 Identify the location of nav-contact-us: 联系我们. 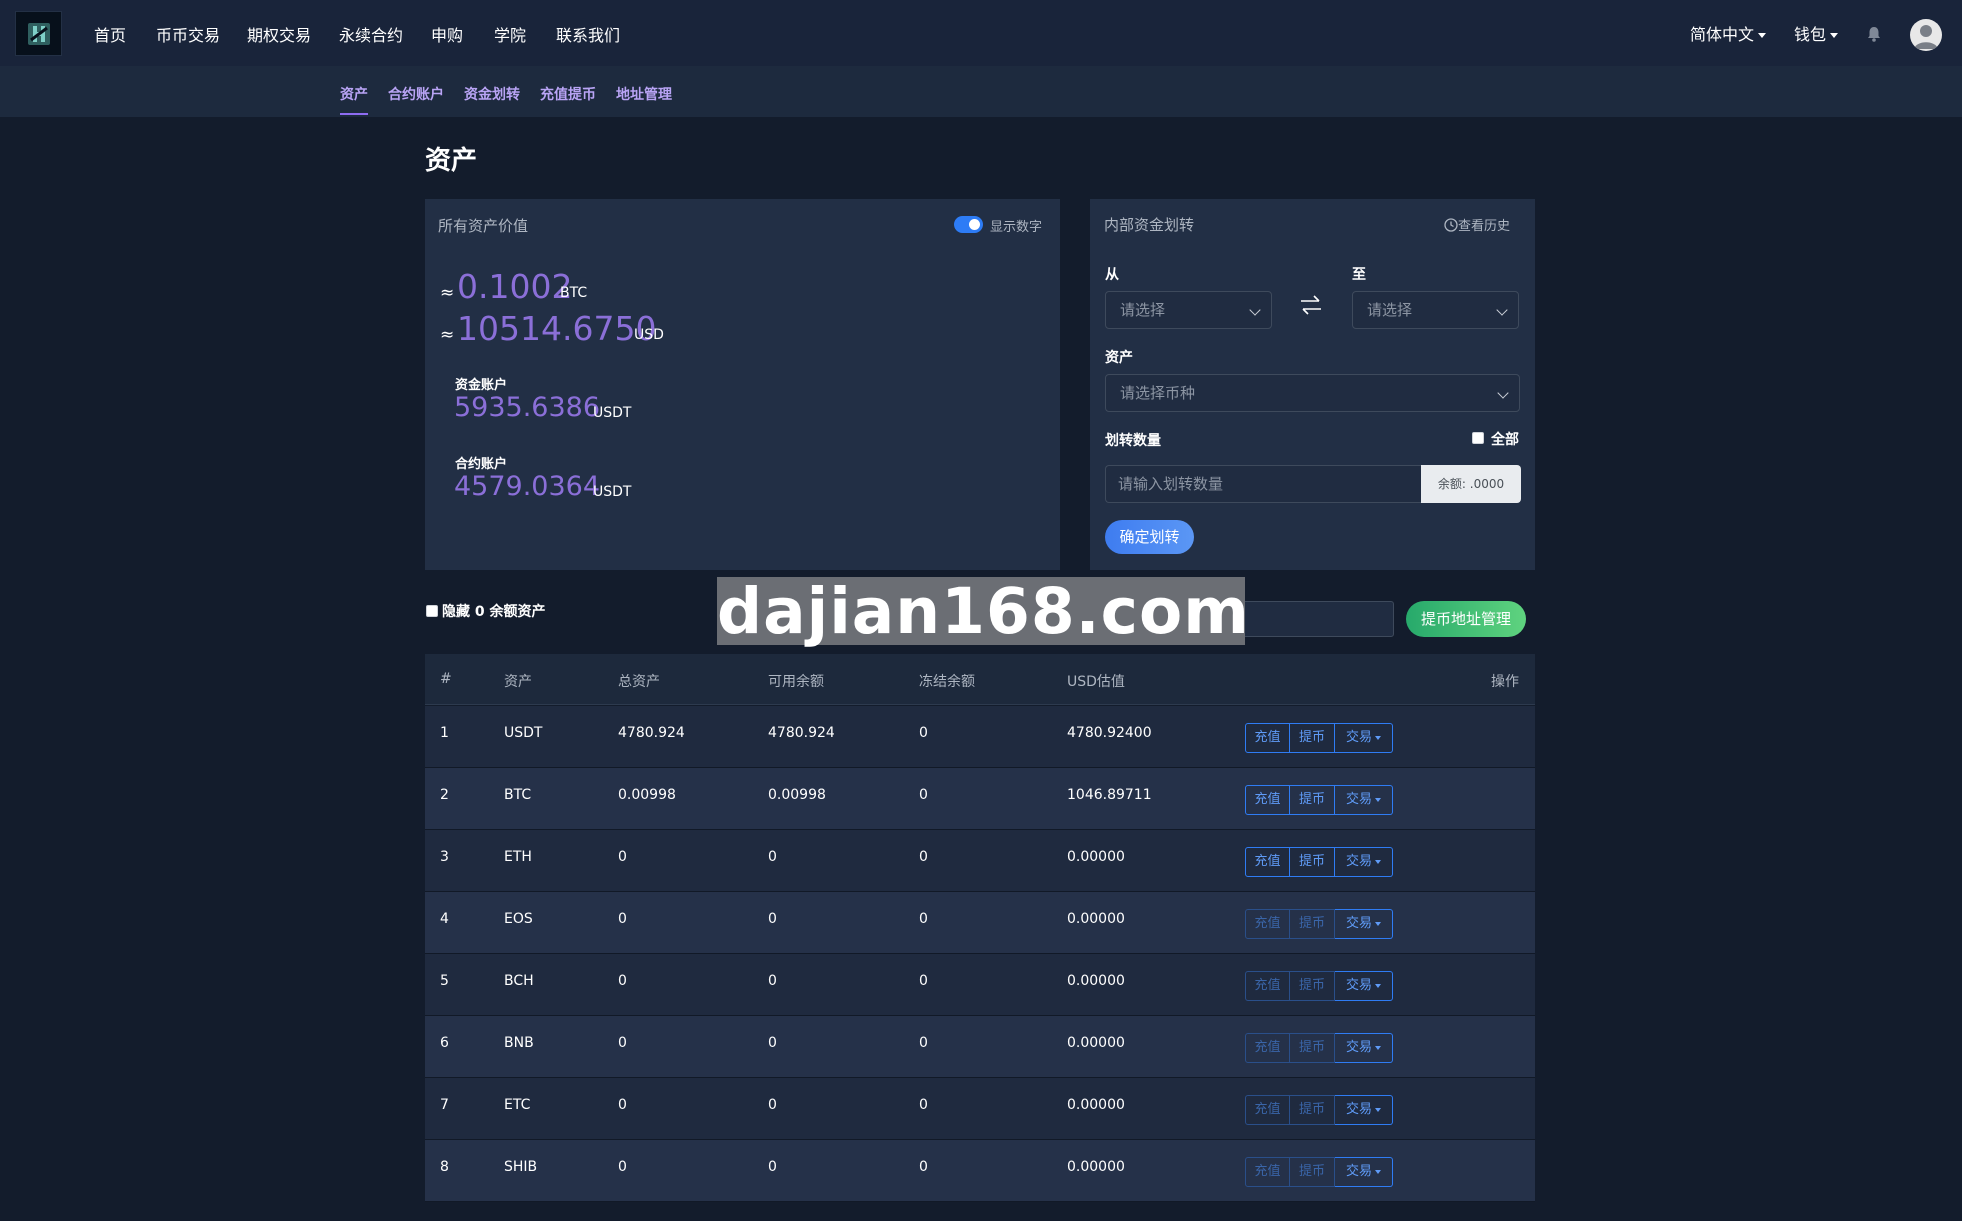
(588, 34).